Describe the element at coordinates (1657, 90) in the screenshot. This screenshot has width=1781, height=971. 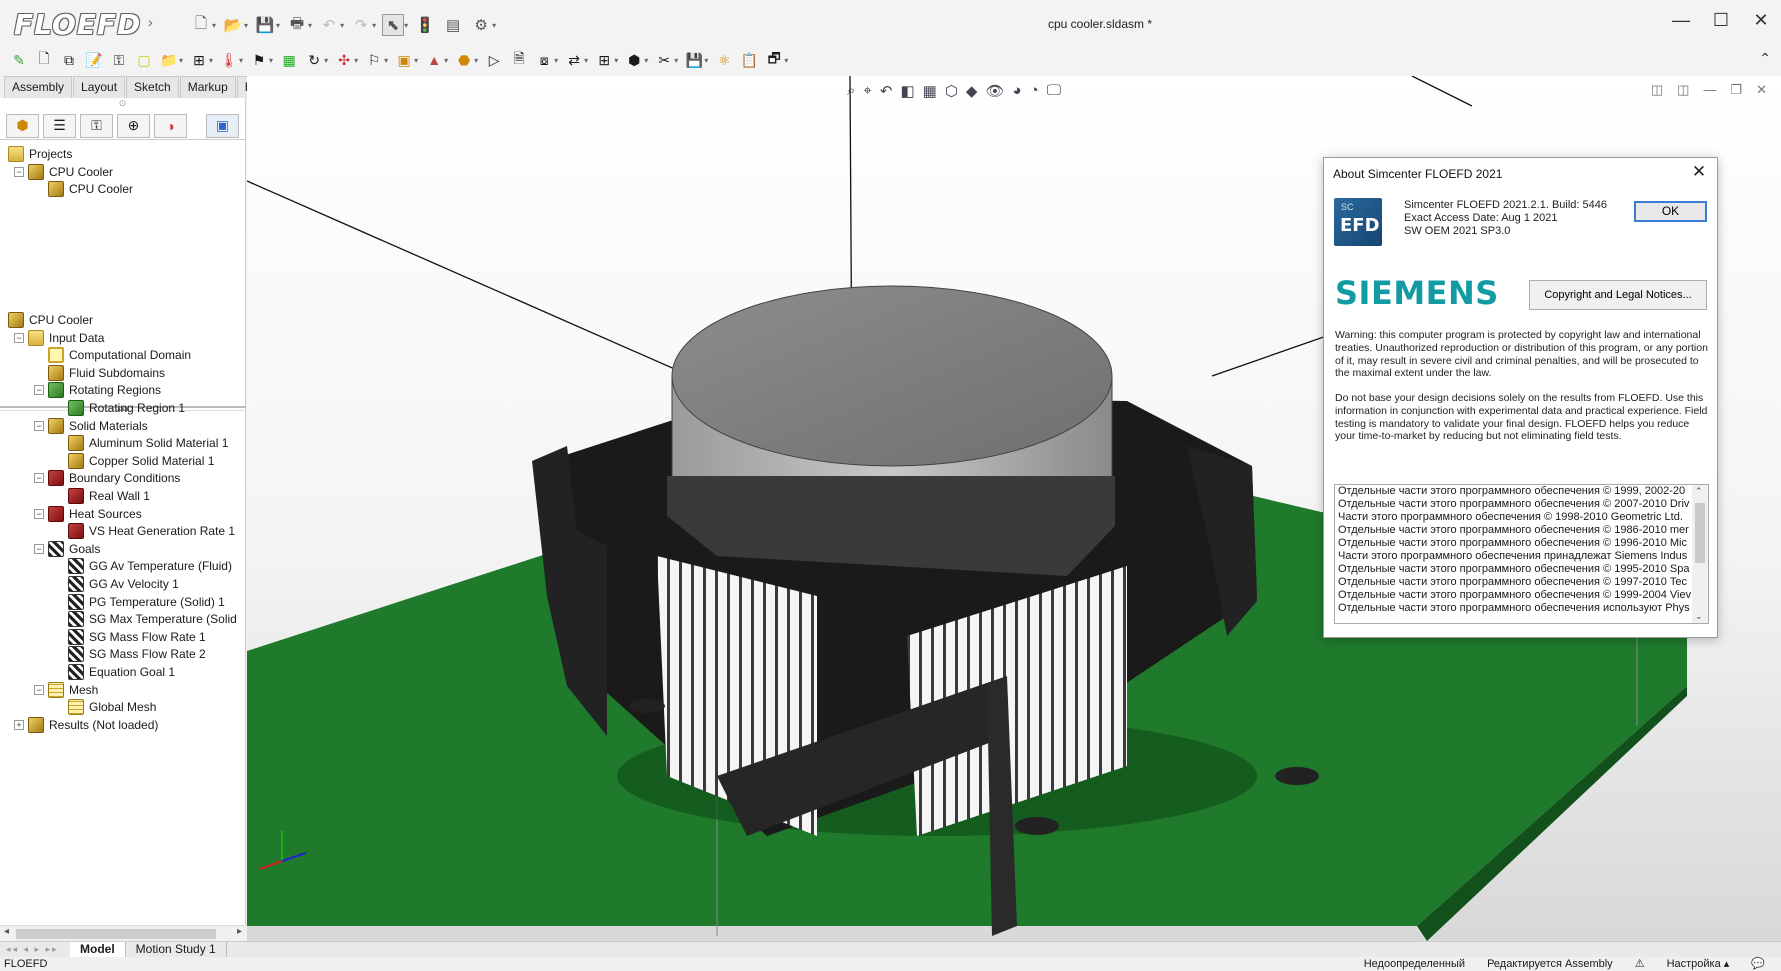
I see `pane-left-icon: ◫` at that location.